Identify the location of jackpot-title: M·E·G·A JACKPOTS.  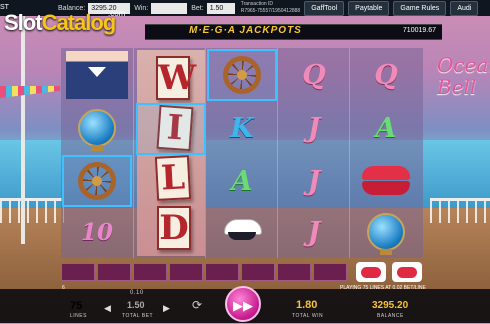
(245, 30).